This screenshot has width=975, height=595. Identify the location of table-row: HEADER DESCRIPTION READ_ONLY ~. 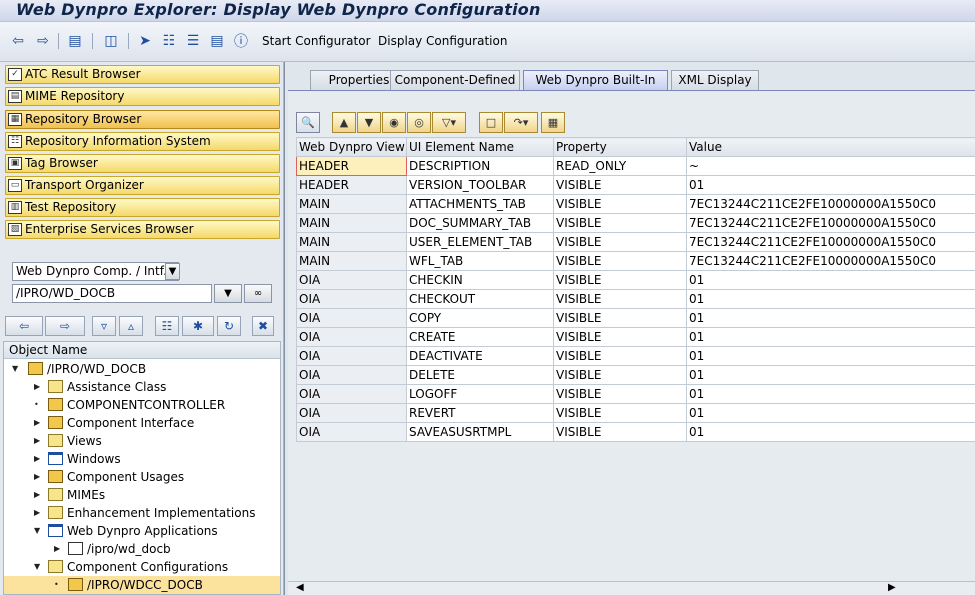
(635, 166).